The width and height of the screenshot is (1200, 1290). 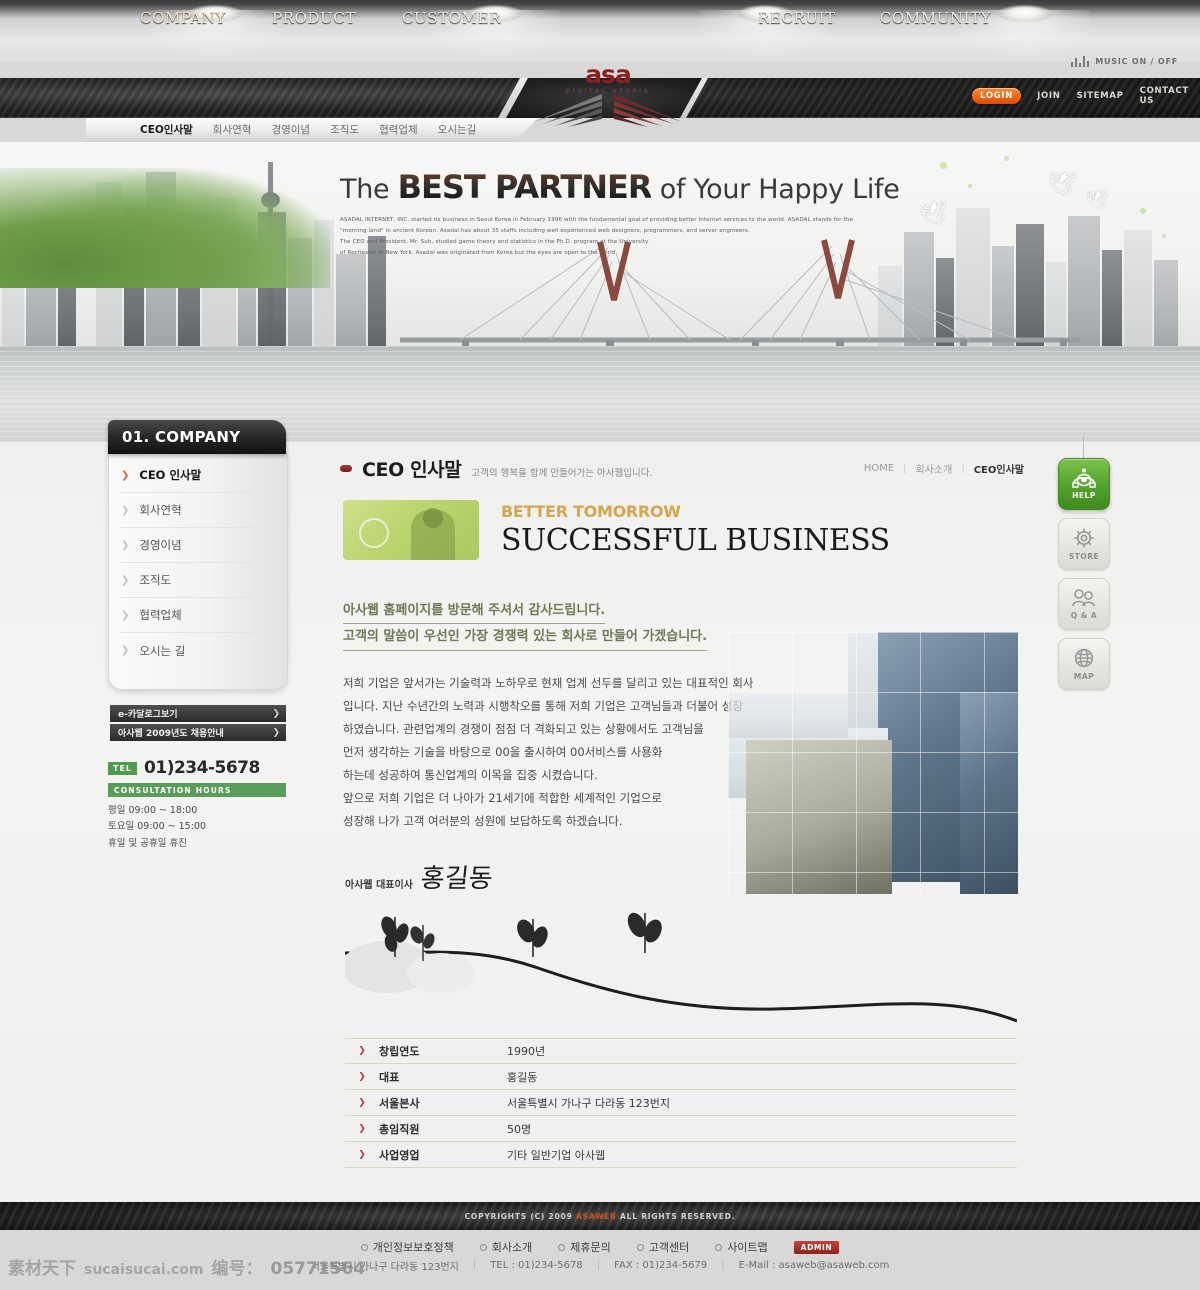 I want to click on tree-foliage-graphic, so click(x=165, y=228).